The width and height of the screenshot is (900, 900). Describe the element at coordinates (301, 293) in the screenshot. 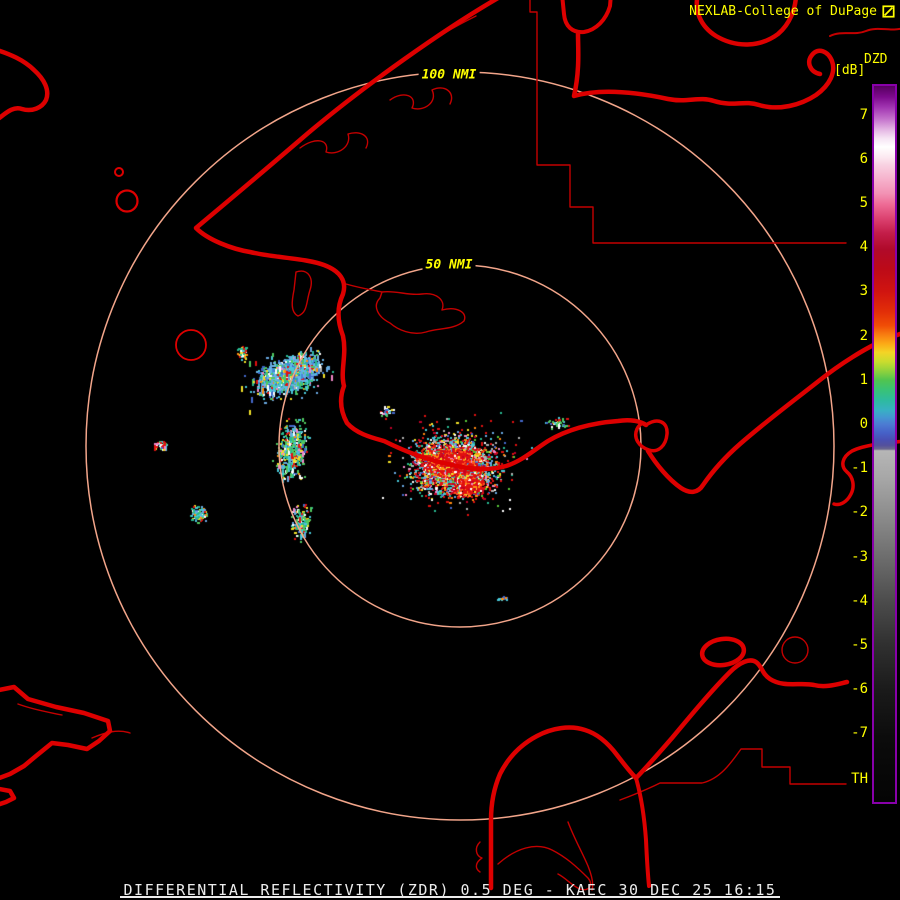

I see `lagoon-outline-small` at that location.